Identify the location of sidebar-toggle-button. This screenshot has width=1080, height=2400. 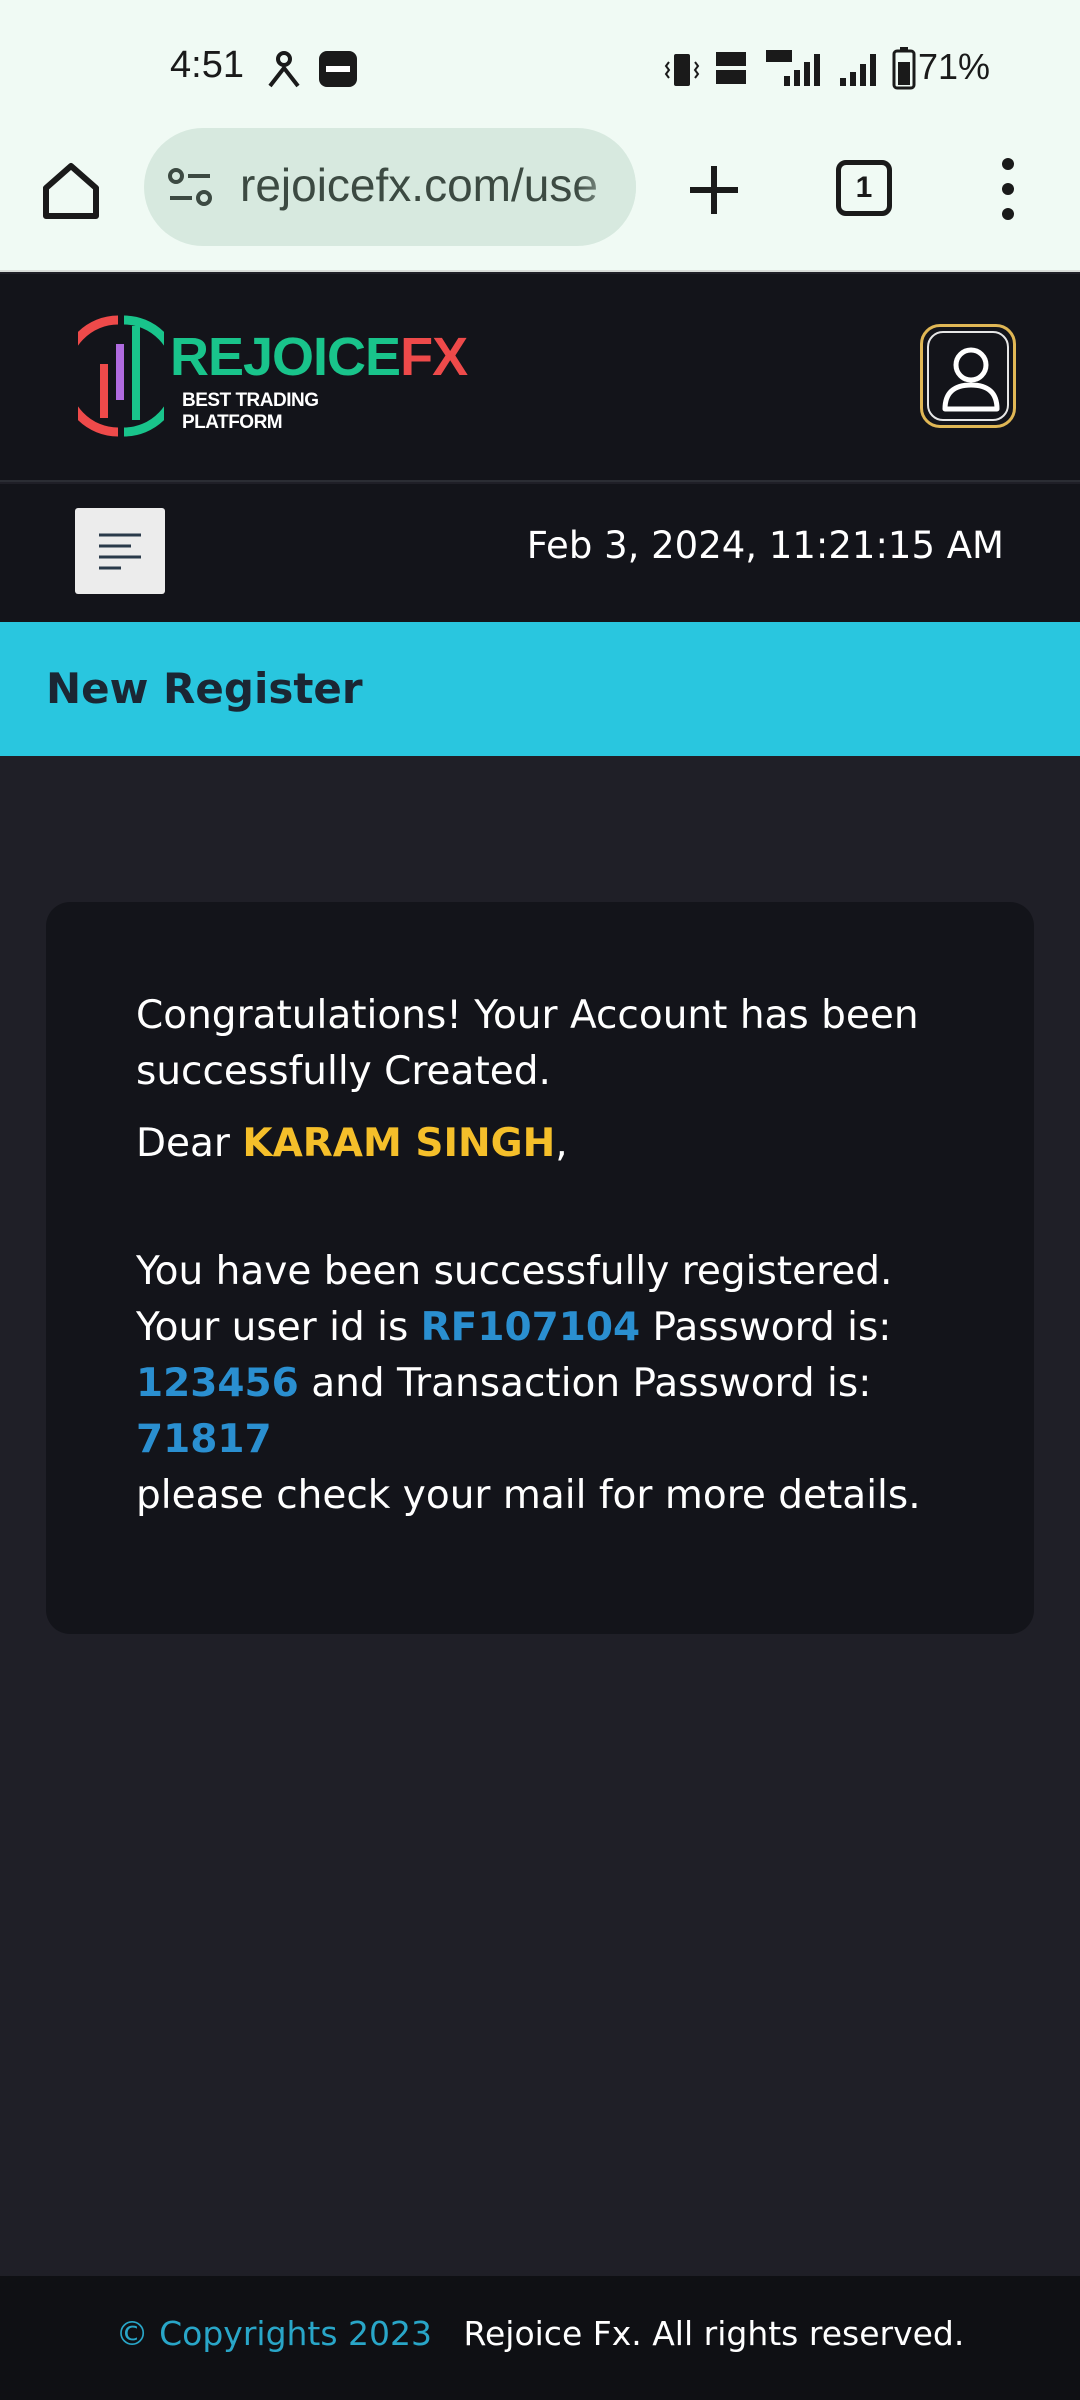
(120, 551).